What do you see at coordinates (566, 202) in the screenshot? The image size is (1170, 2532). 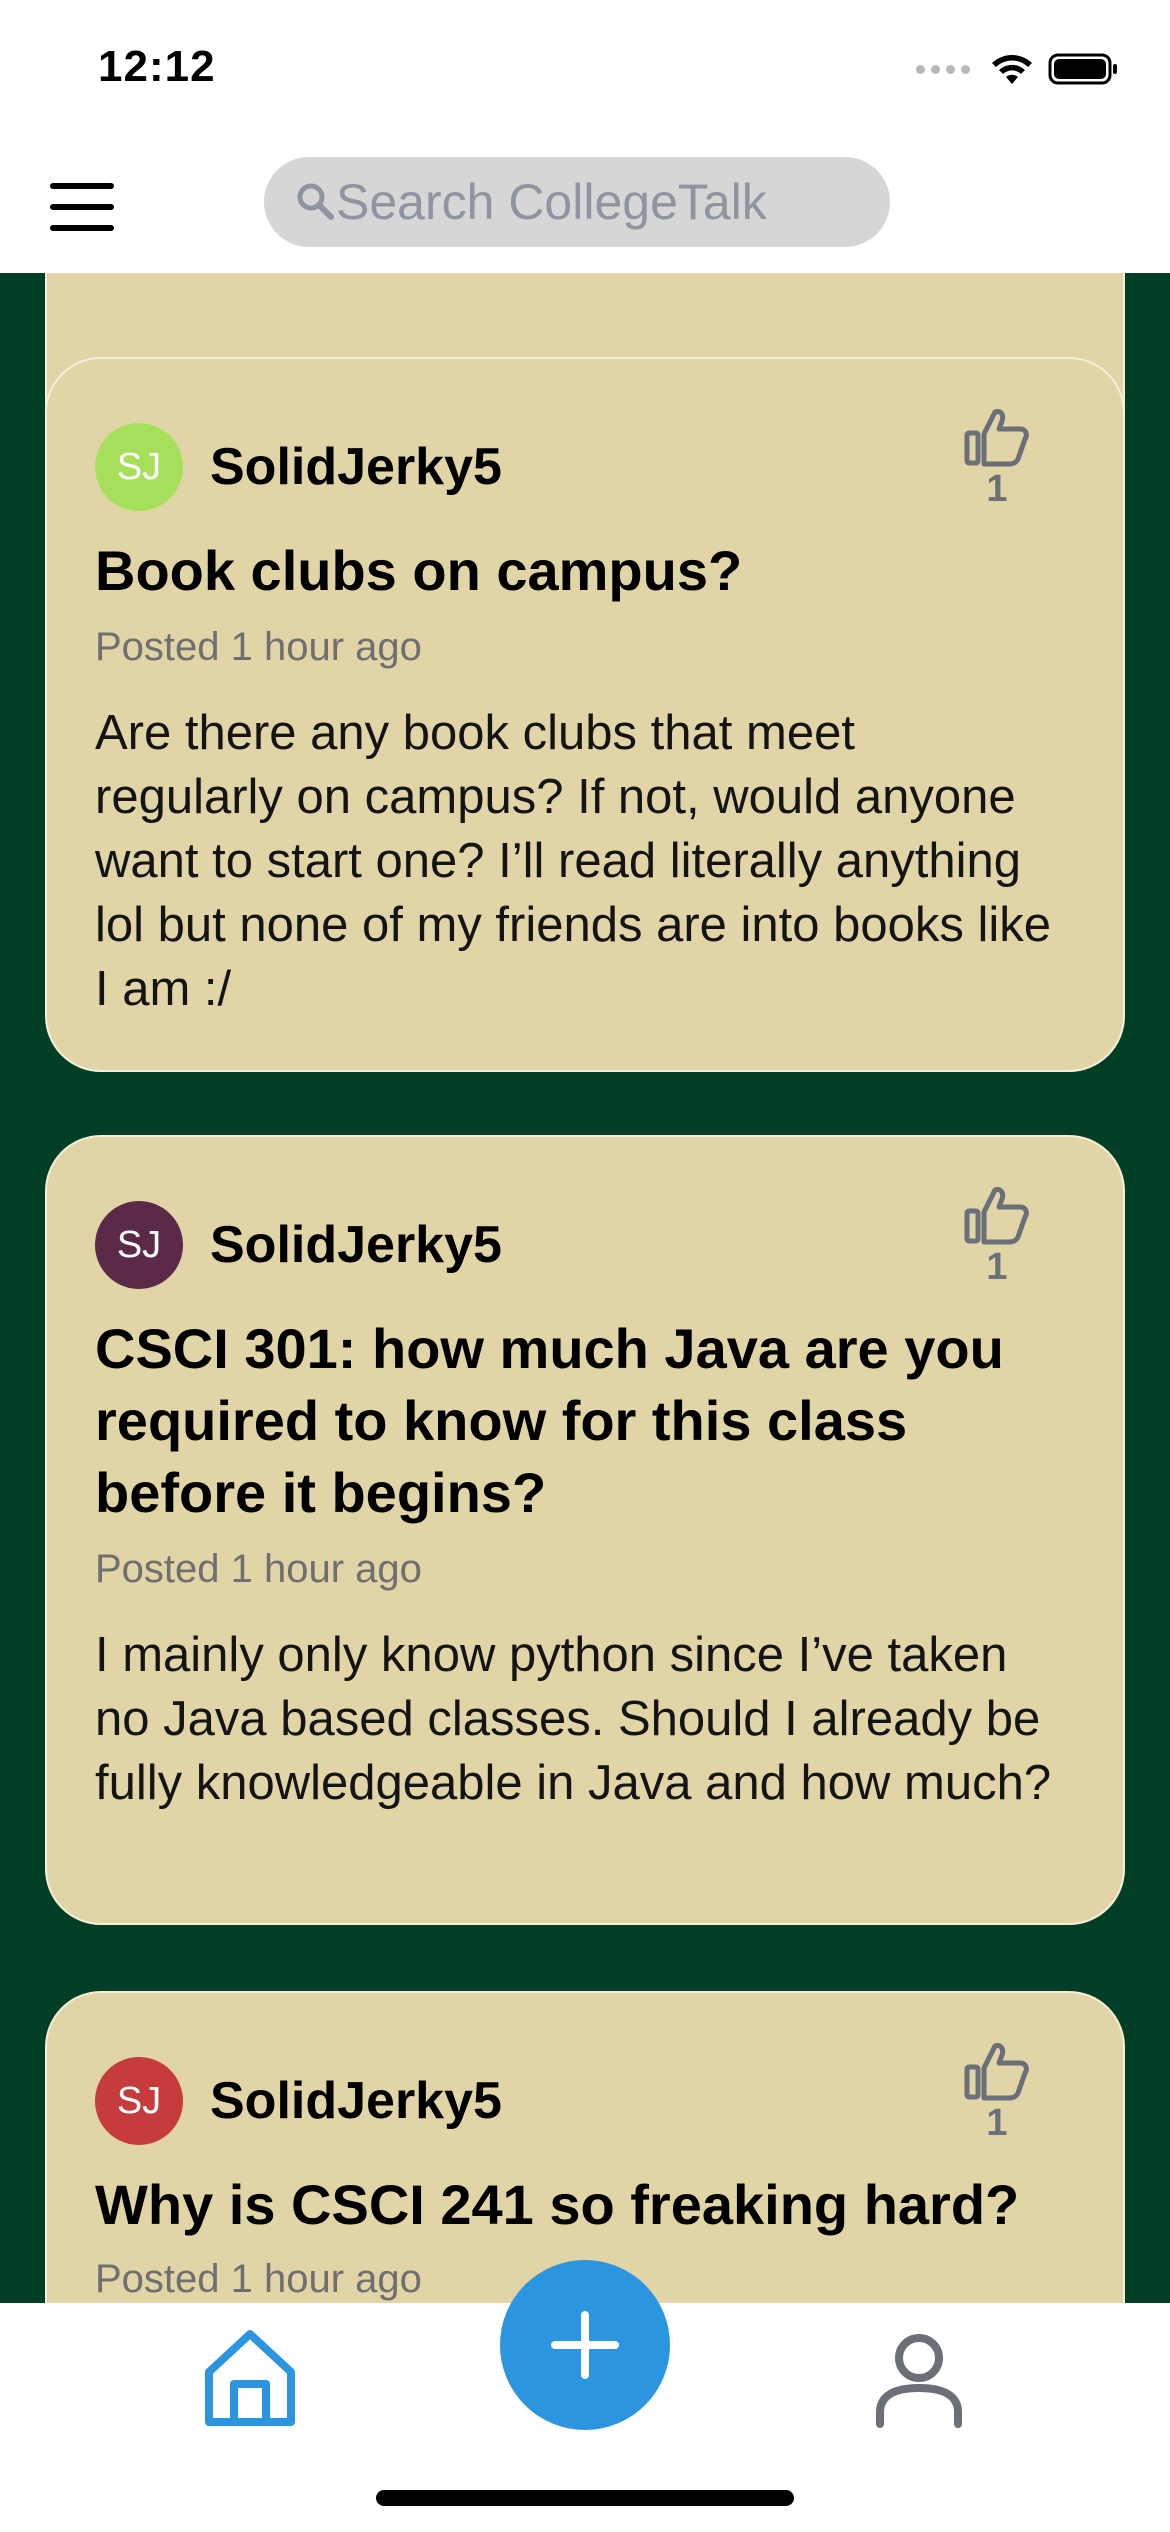 I see `search-input` at bounding box center [566, 202].